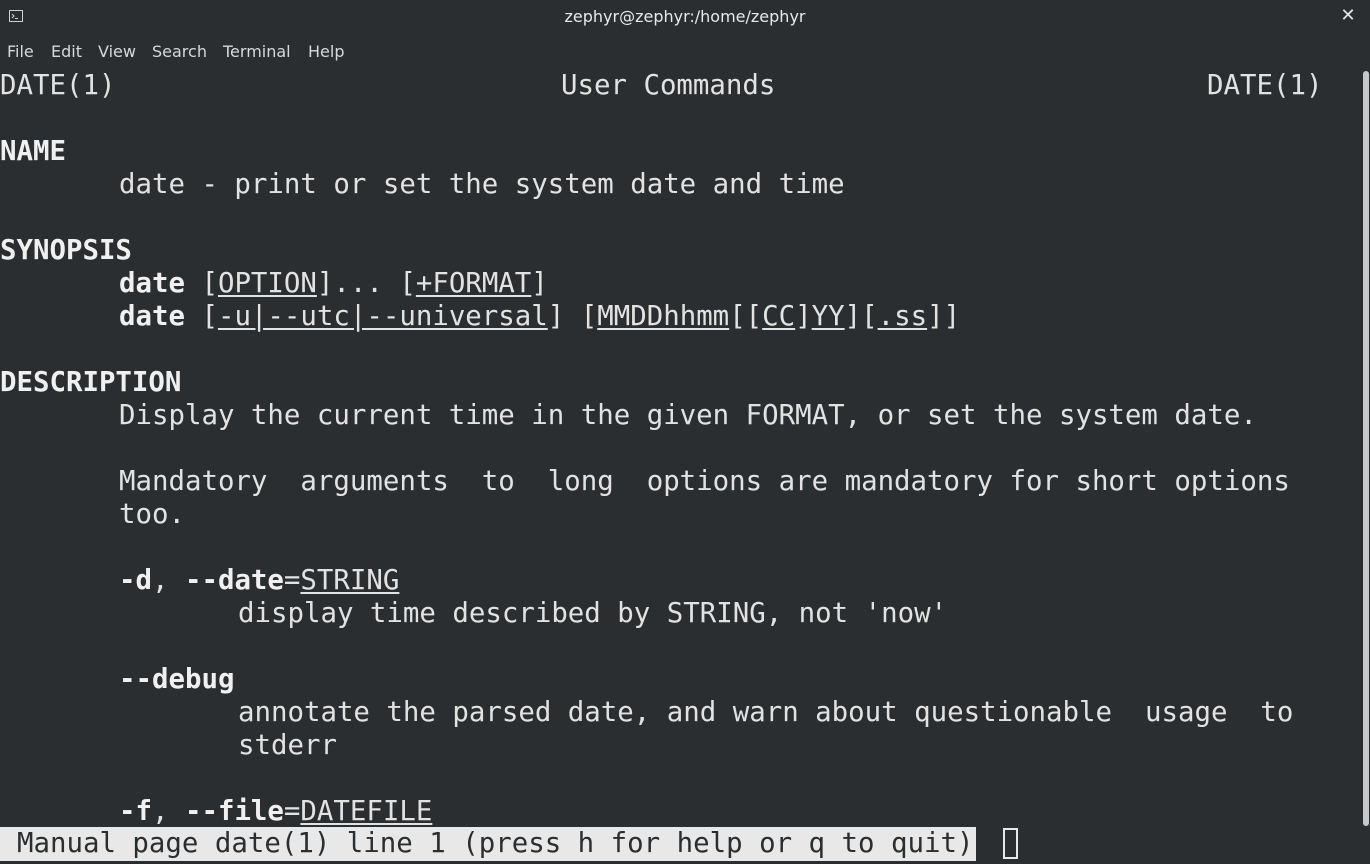 This screenshot has height=864, width=1370. I want to click on option-date: -d, --date=STRING, so click(259, 580).